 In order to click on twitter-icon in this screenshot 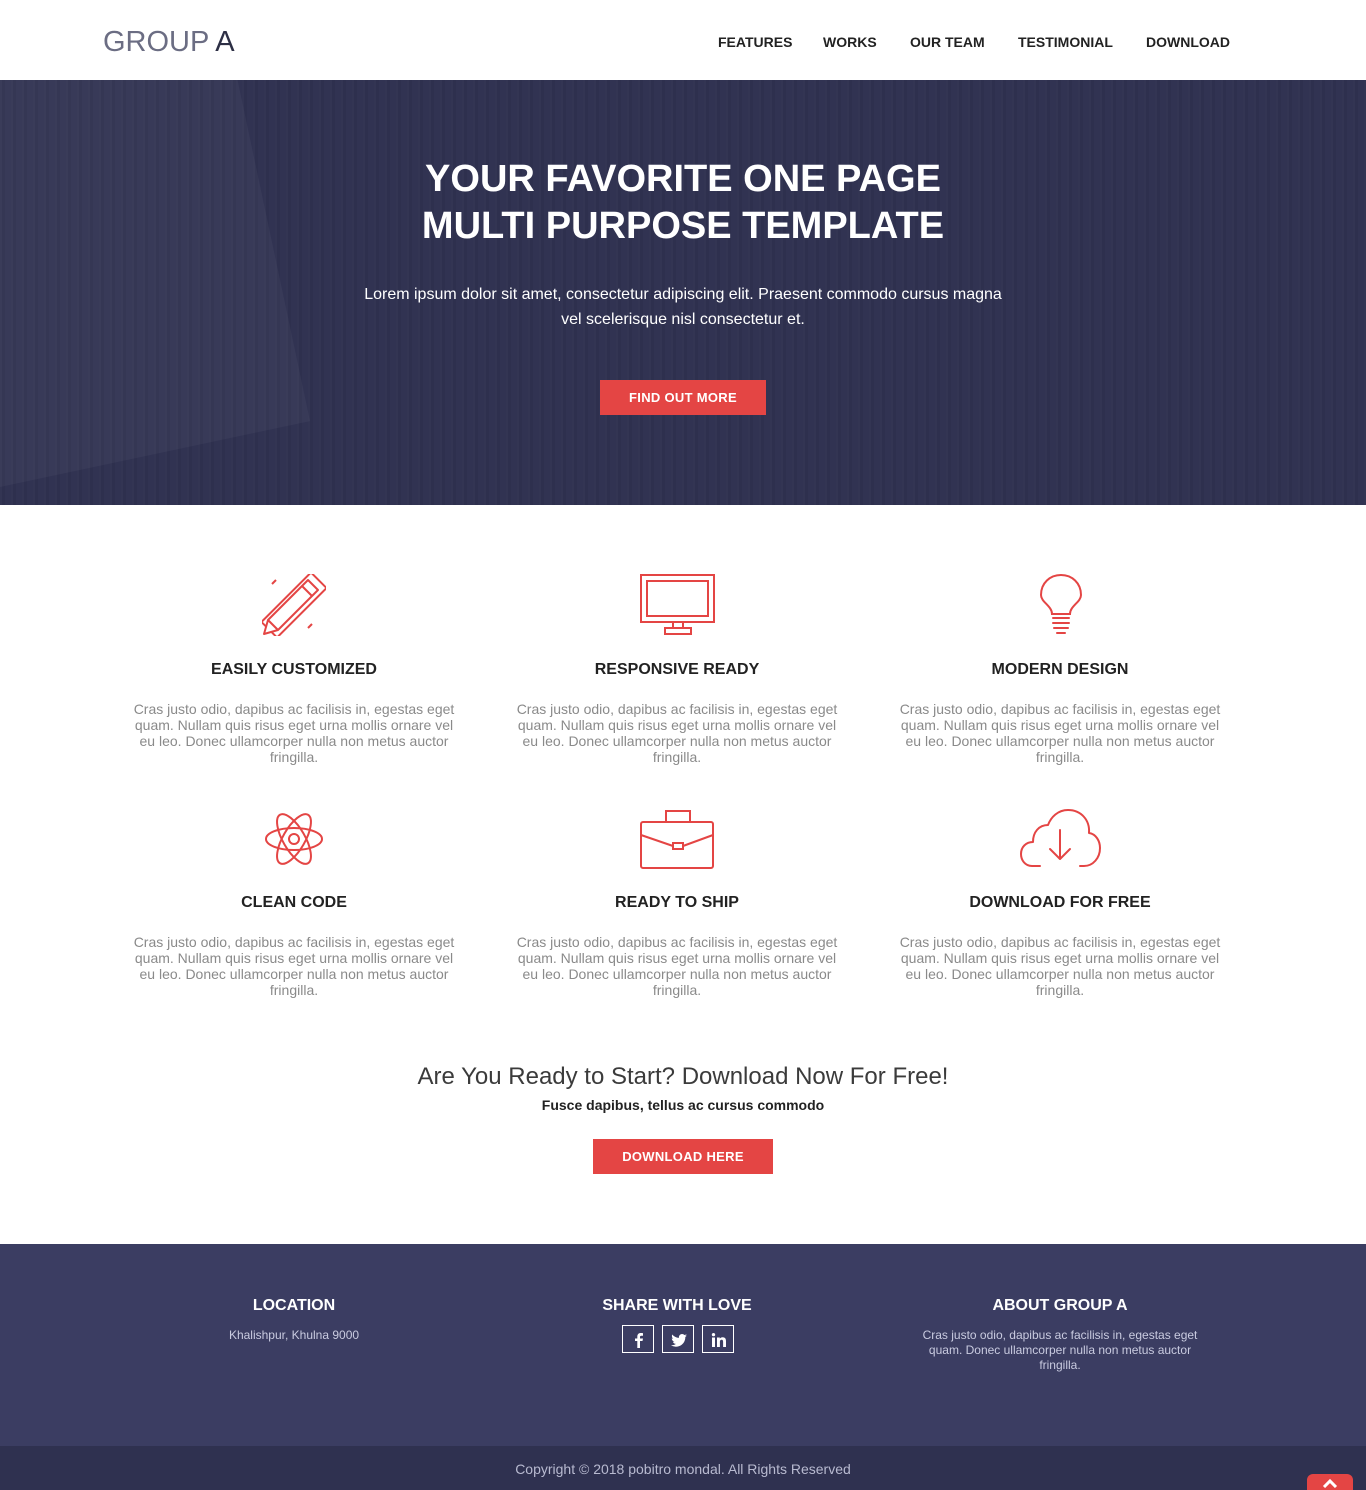, I will do `click(679, 1340)`.